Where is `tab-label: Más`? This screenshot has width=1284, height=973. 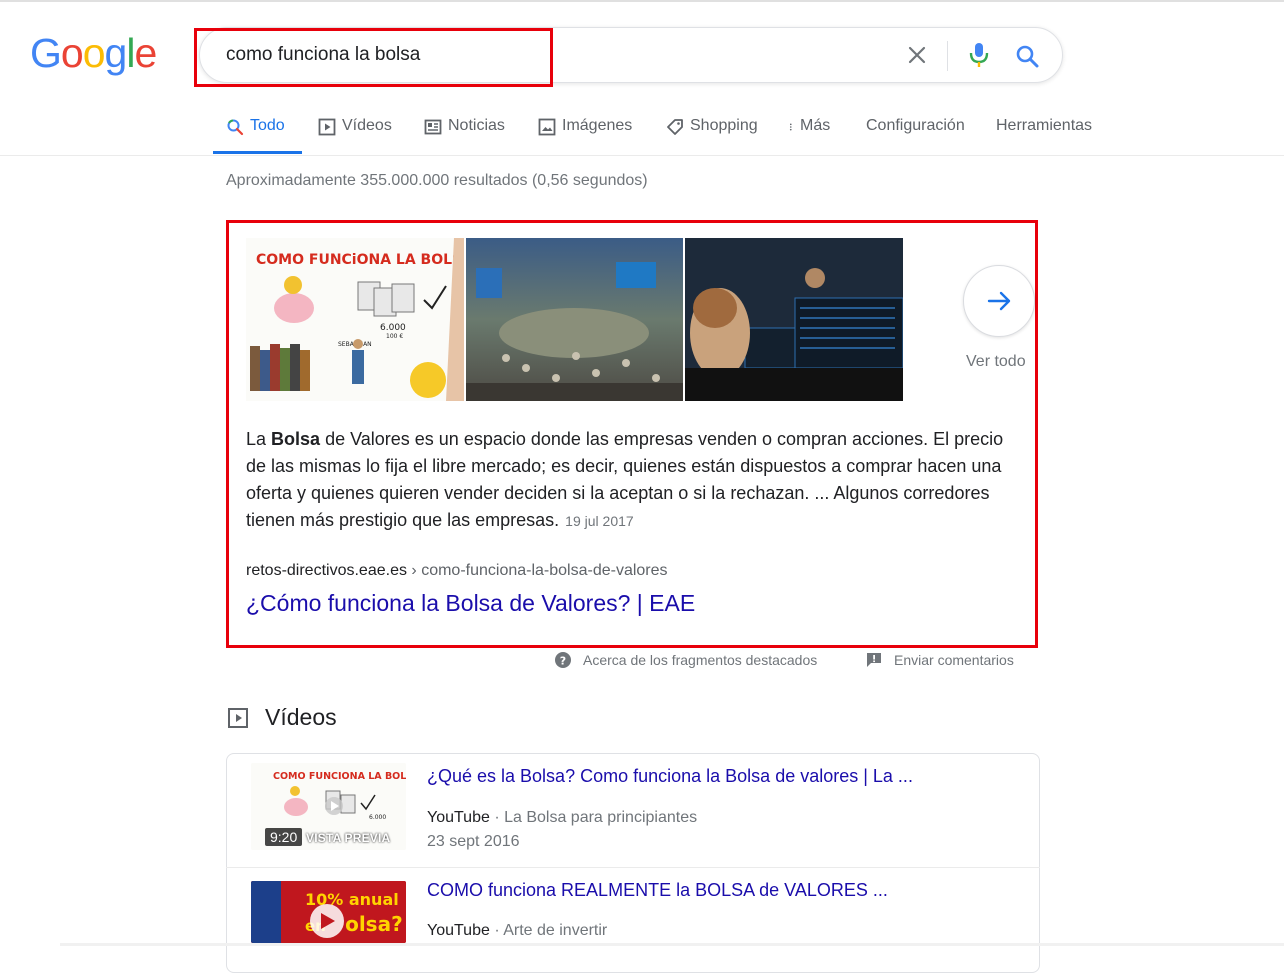
tab-label: Más is located at coordinates (815, 125).